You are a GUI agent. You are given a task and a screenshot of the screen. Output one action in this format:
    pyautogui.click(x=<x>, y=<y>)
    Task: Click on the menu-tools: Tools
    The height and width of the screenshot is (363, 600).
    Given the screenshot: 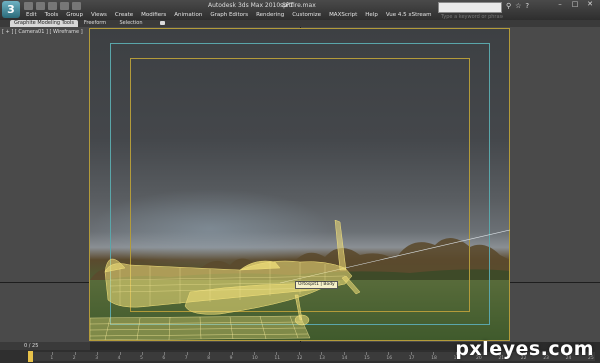 What is the action you would take?
    pyautogui.click(x=52, y=15)
    